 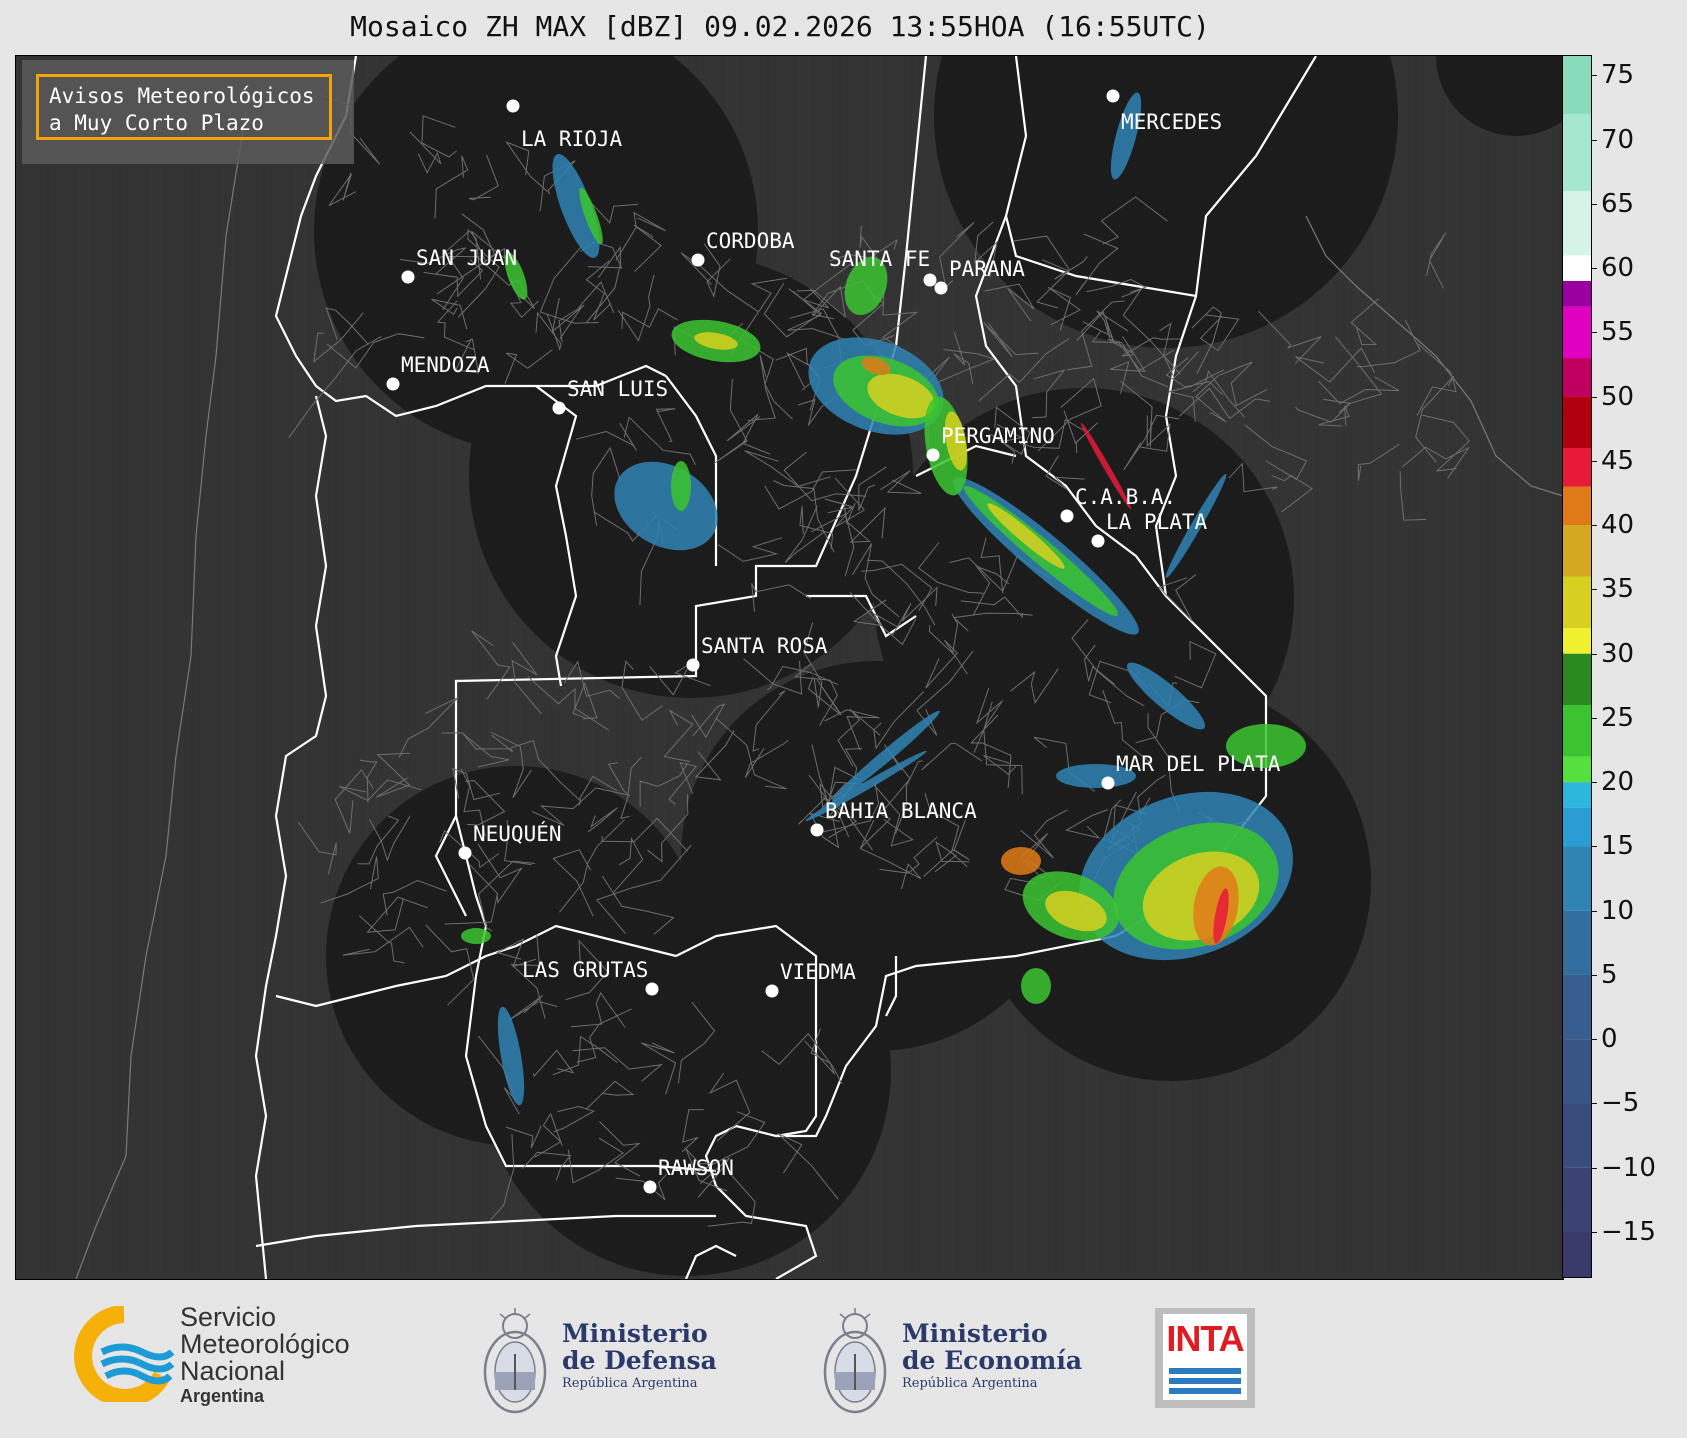 I want to click on colorbar-tick: 35, so click(x=1612, y=589).